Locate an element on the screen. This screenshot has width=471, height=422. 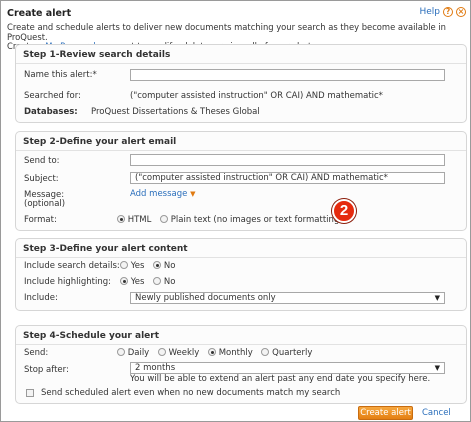
stop-after-label: Stop after: is located at coordinates (46, 370).